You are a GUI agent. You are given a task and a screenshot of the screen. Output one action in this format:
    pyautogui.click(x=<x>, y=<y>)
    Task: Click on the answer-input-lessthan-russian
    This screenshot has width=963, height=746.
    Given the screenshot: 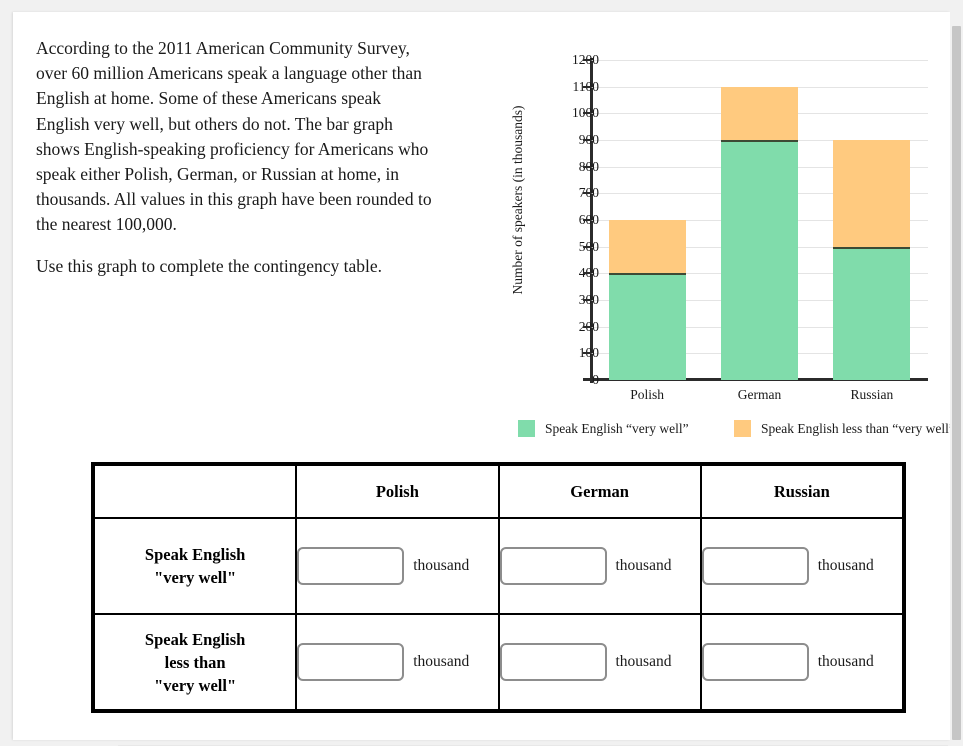 What is the action you would take?
    pyautogui.click(x=755, y=662)
    